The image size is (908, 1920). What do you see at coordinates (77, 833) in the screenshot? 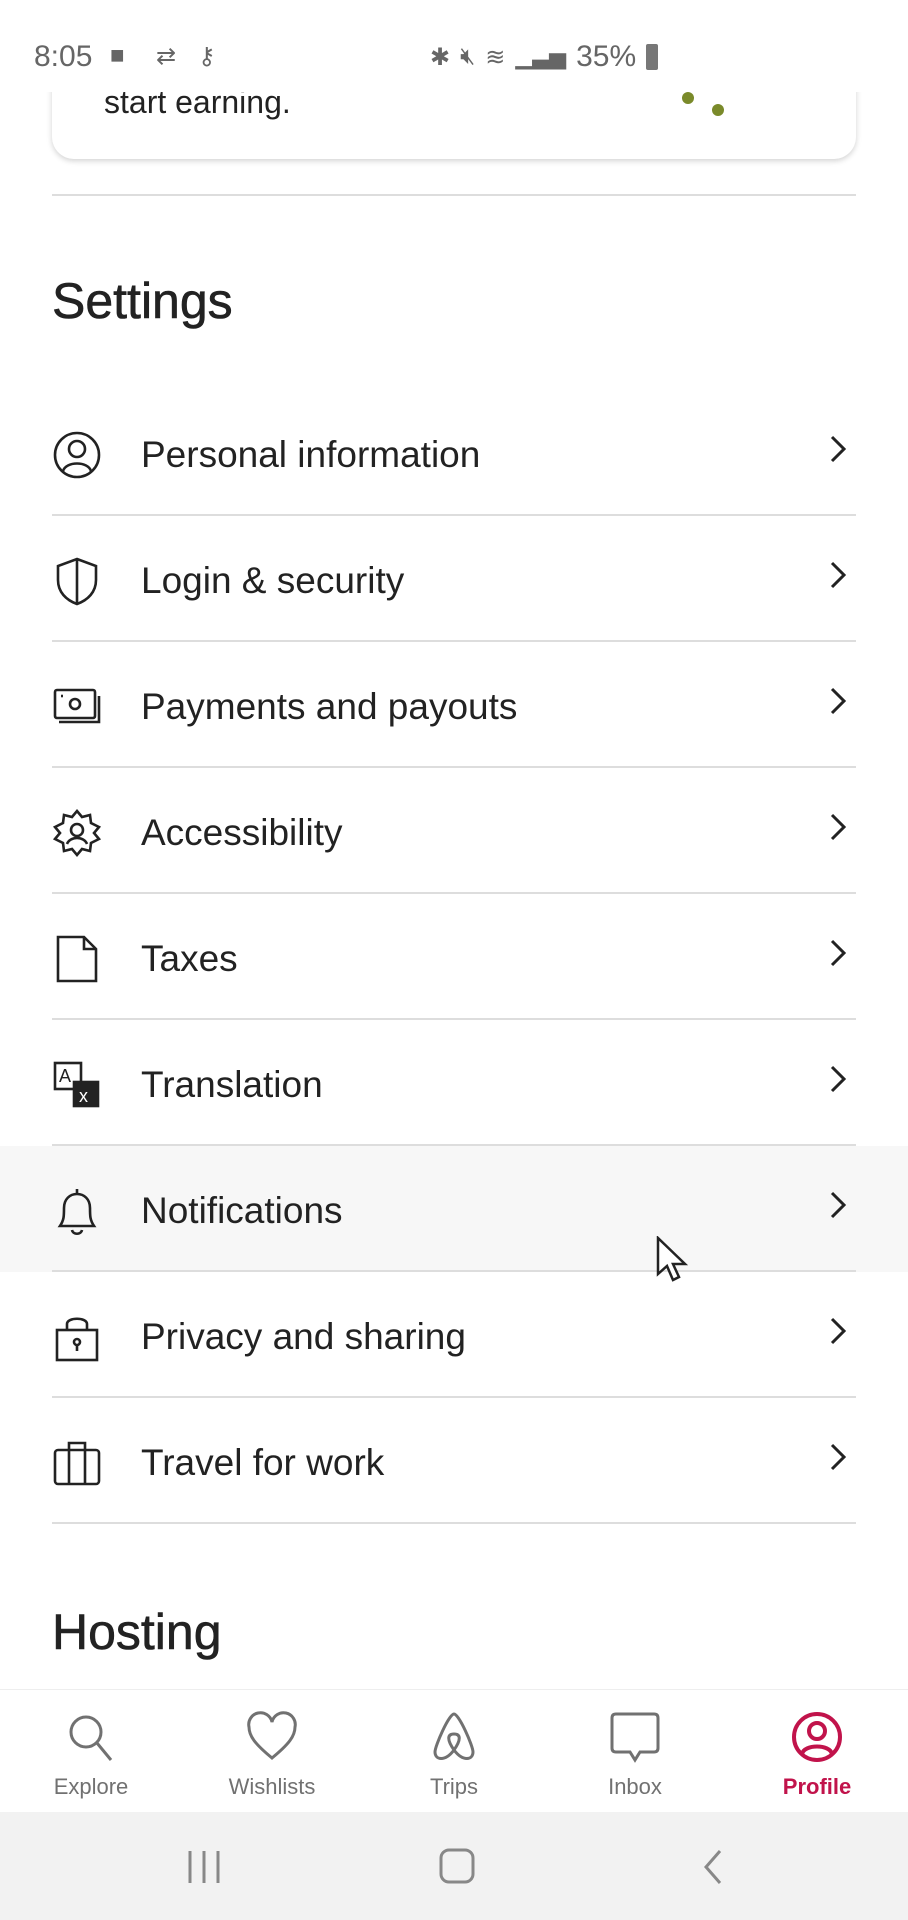
I see `gear-icon` at bounding box center [77, 833].